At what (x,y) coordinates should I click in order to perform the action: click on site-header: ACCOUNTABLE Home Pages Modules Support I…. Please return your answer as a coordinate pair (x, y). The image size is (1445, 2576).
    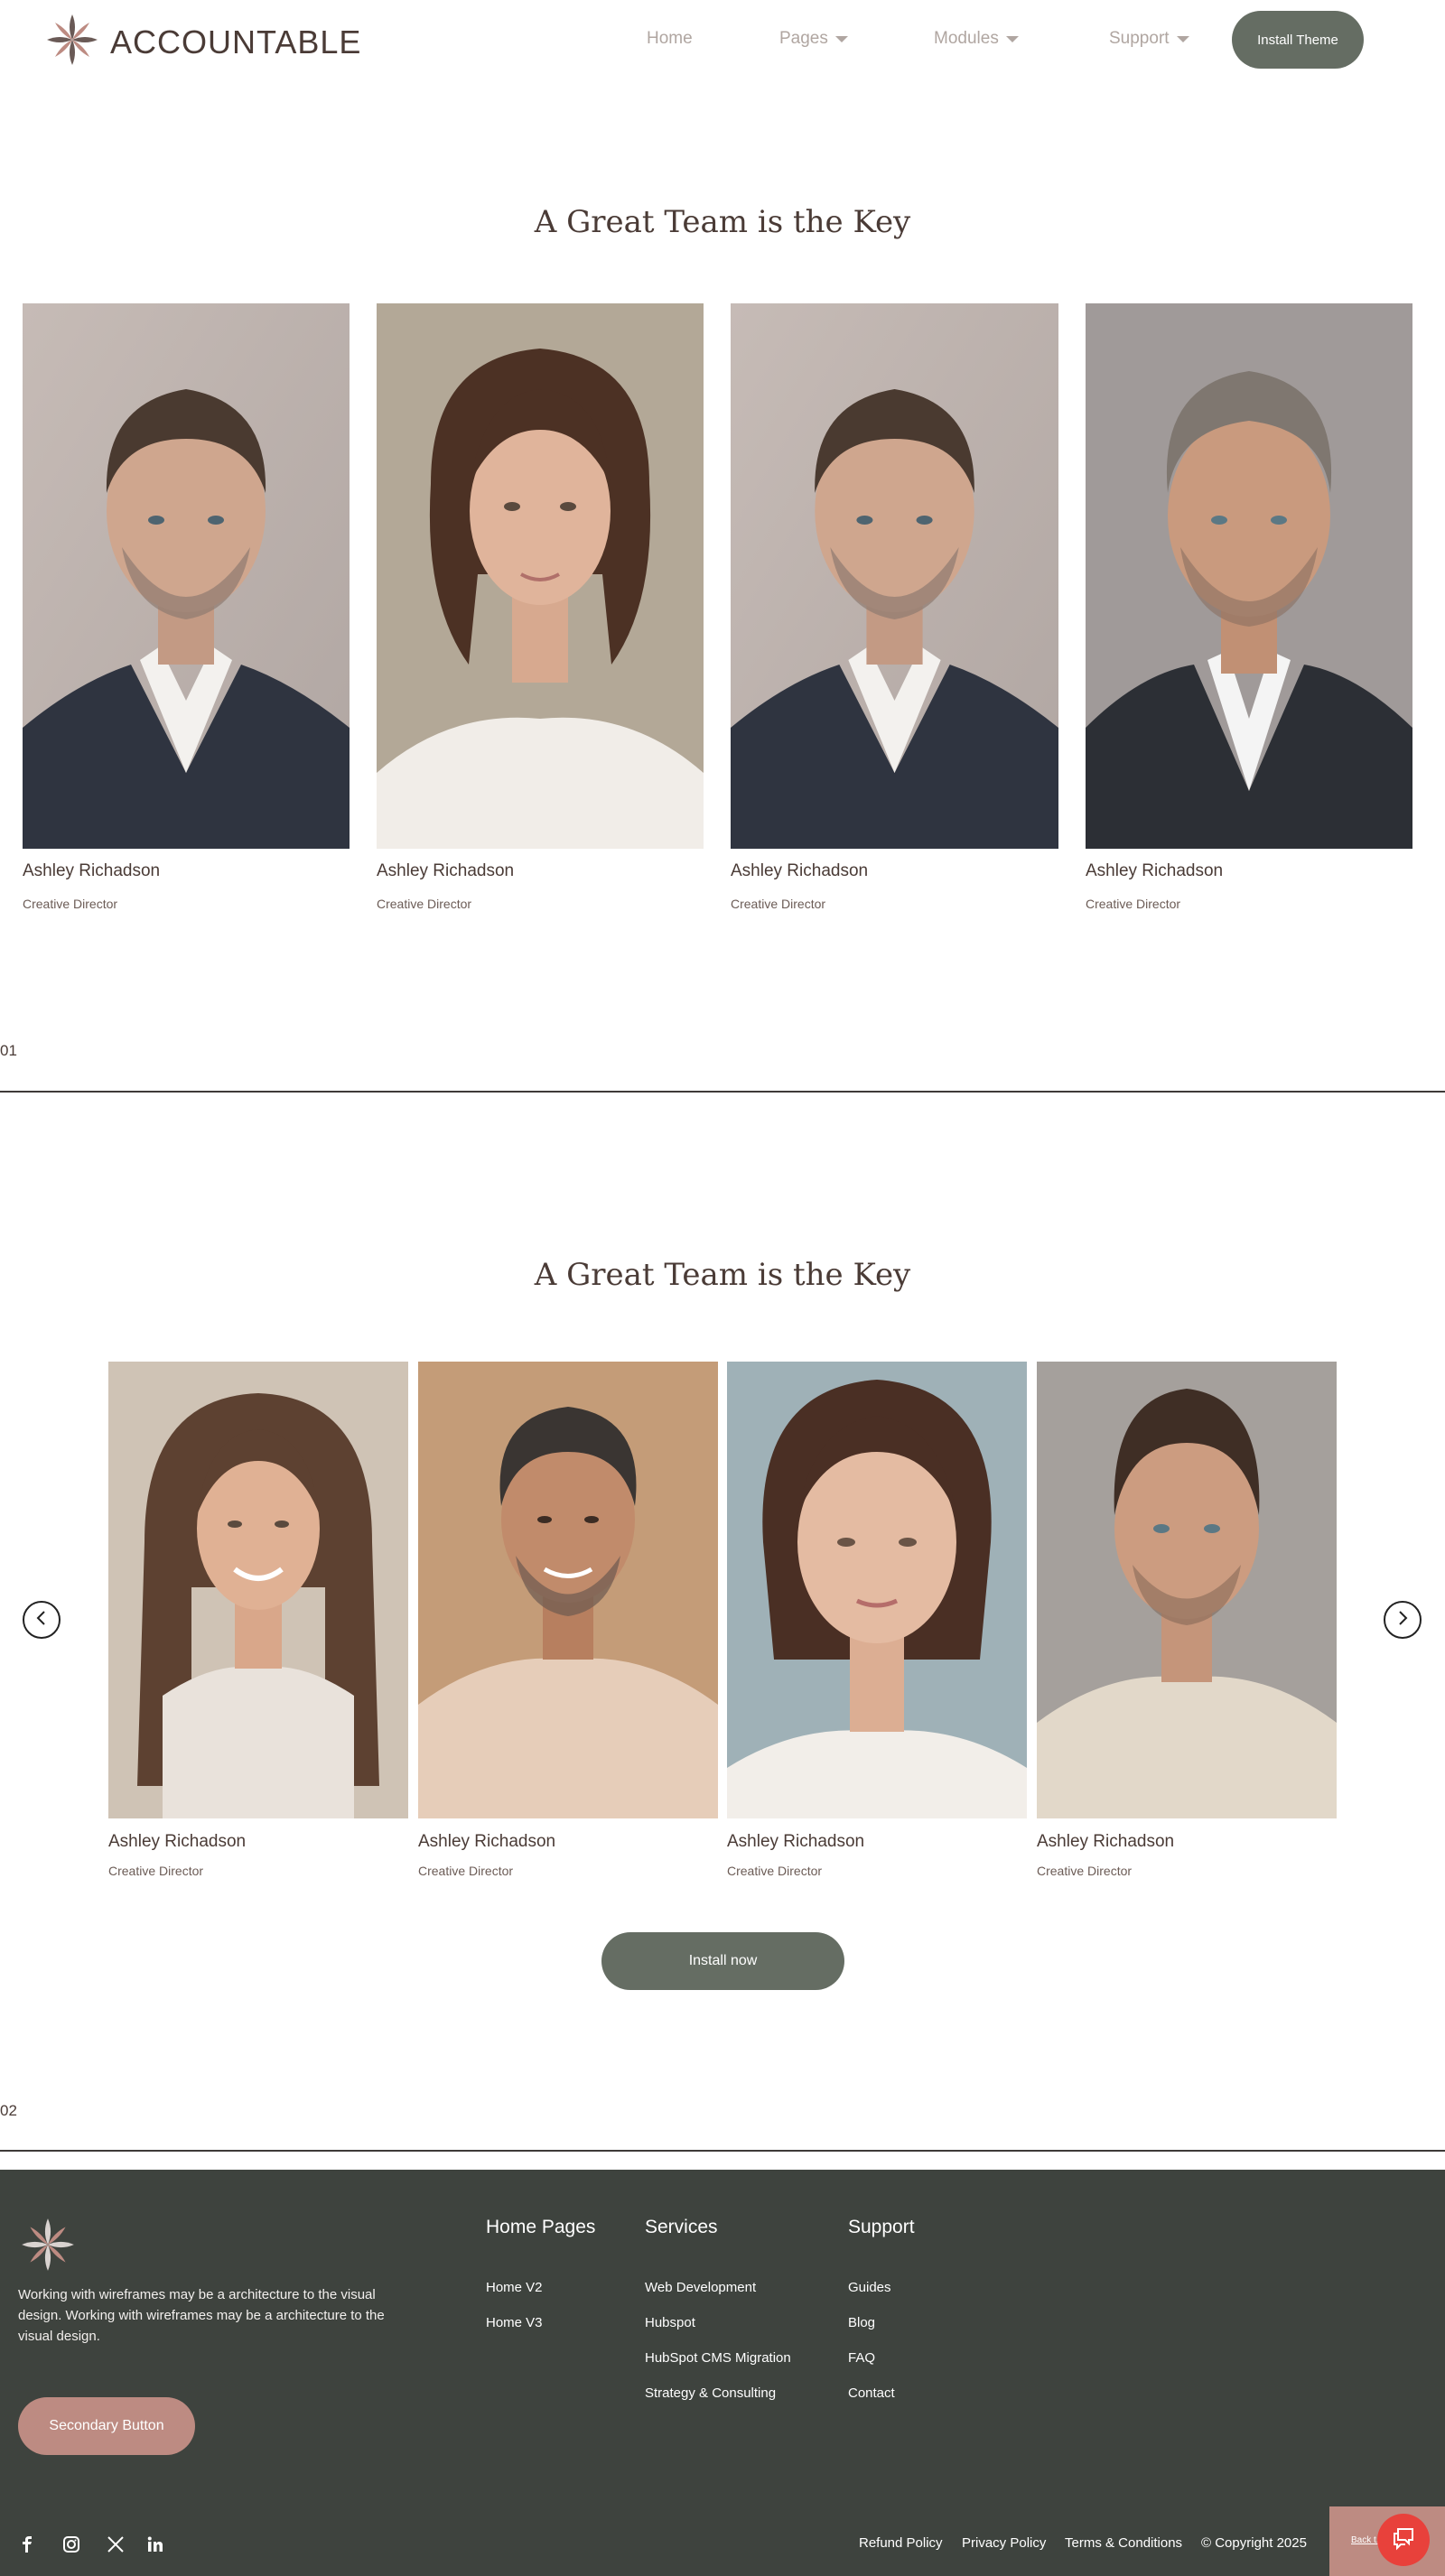
    Looking at the image, I should click on (723, 40).